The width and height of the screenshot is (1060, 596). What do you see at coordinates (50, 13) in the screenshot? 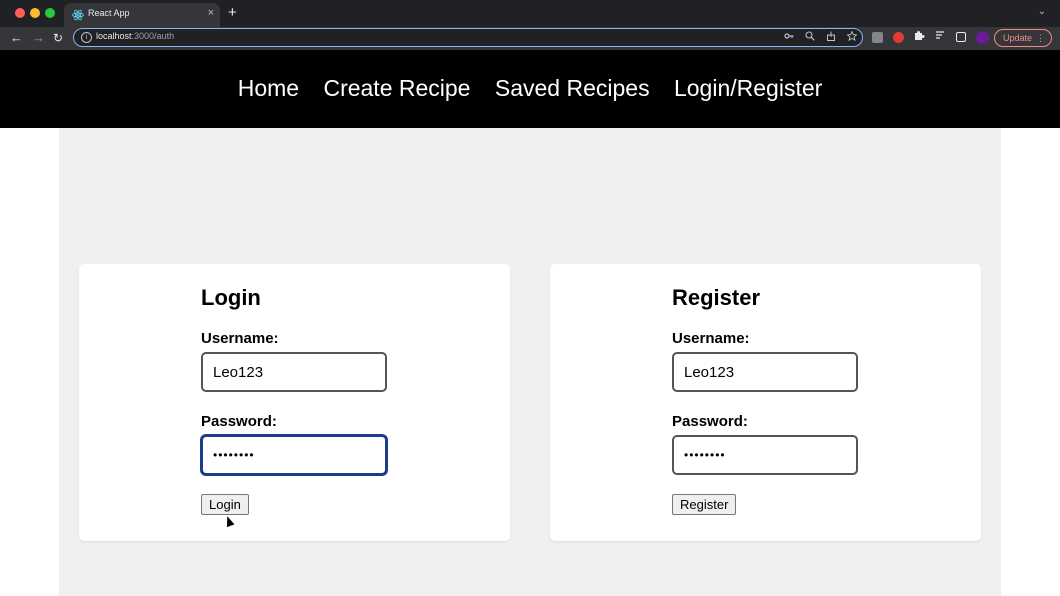
I see `maximize-window-button` at bounding box center [50, 13].